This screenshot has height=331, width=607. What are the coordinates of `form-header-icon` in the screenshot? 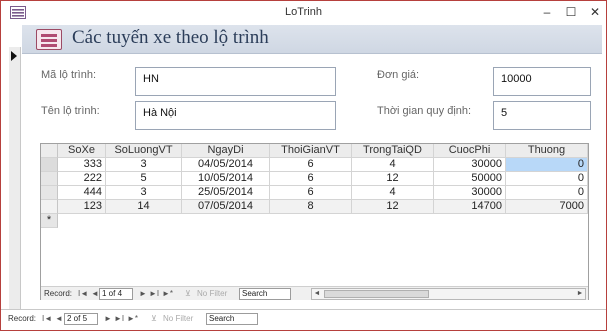 It's located at (49, 39).